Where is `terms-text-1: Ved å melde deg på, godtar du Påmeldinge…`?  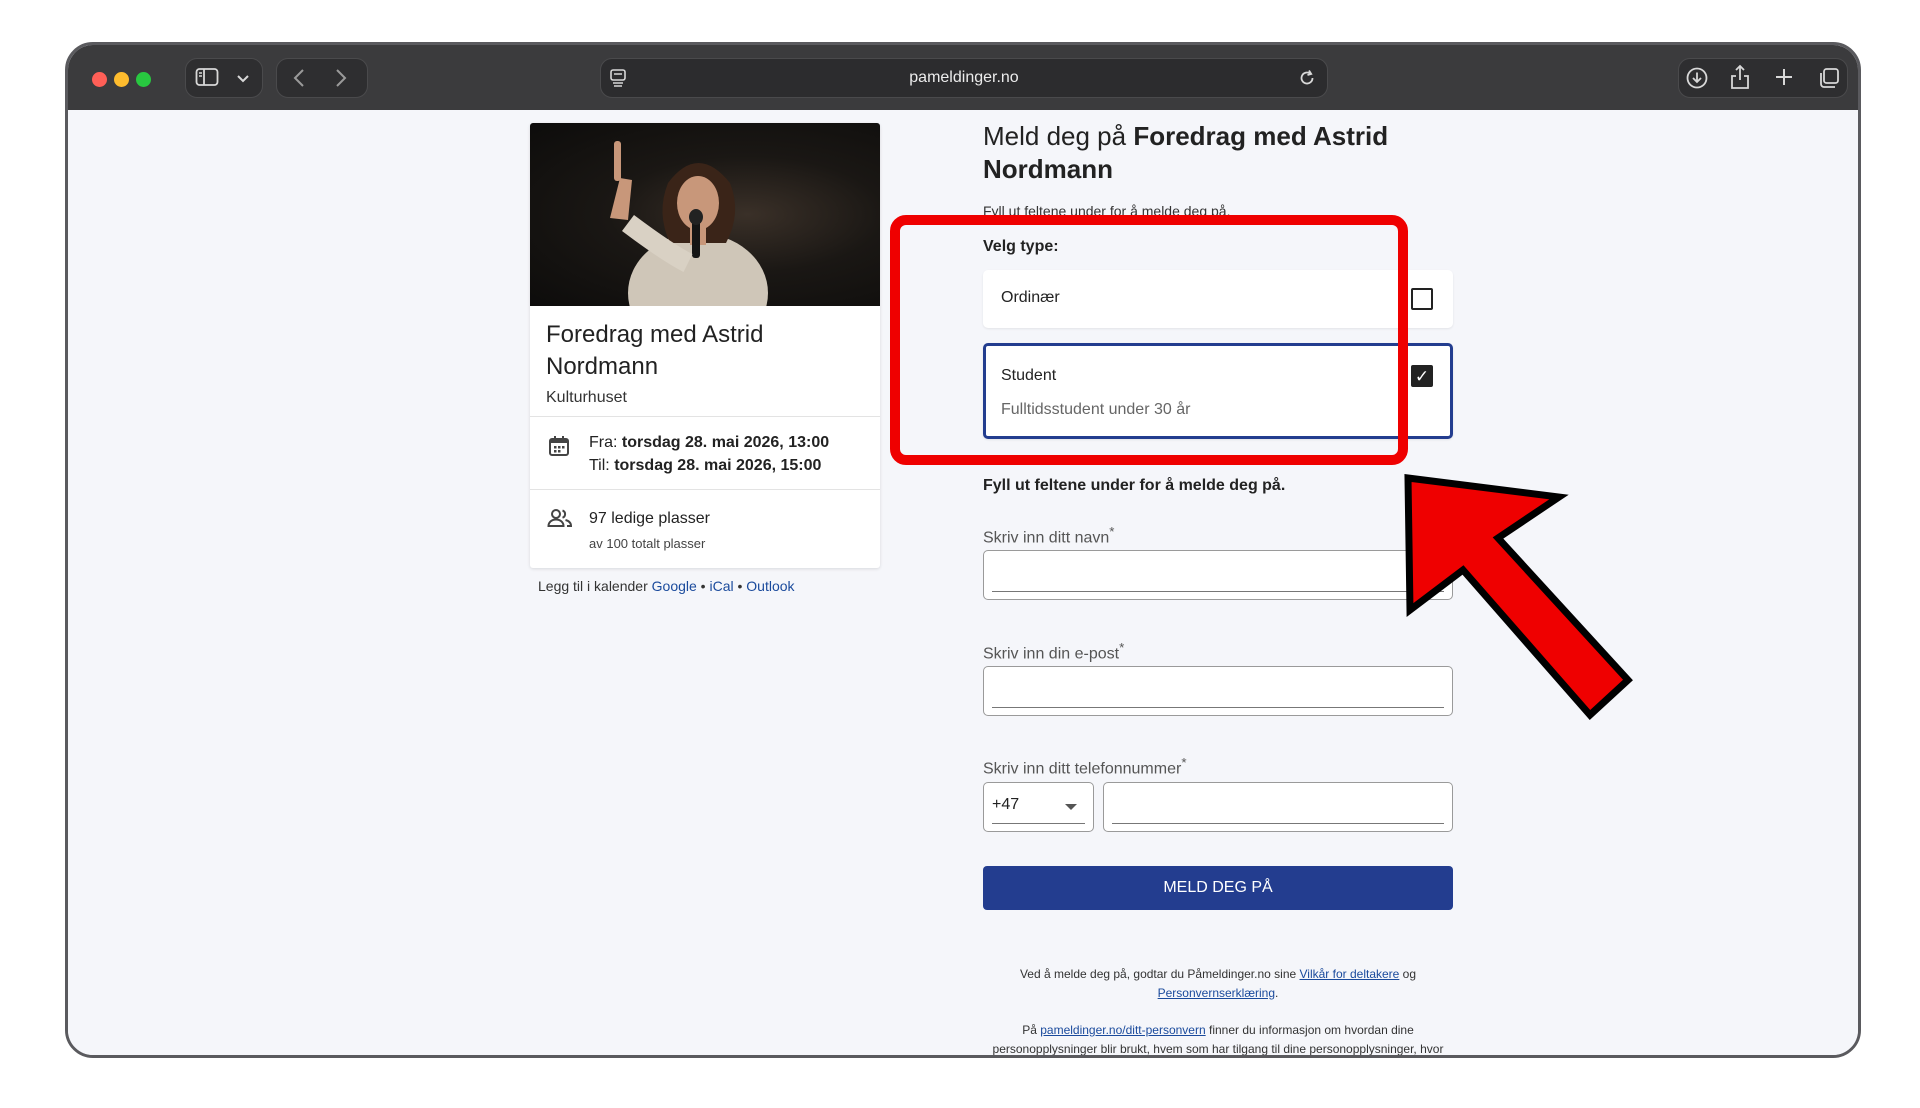 terms-text-1: Ved å melde deg på, godtar du Påmeldinge… is located at coordinates (1159, 974).